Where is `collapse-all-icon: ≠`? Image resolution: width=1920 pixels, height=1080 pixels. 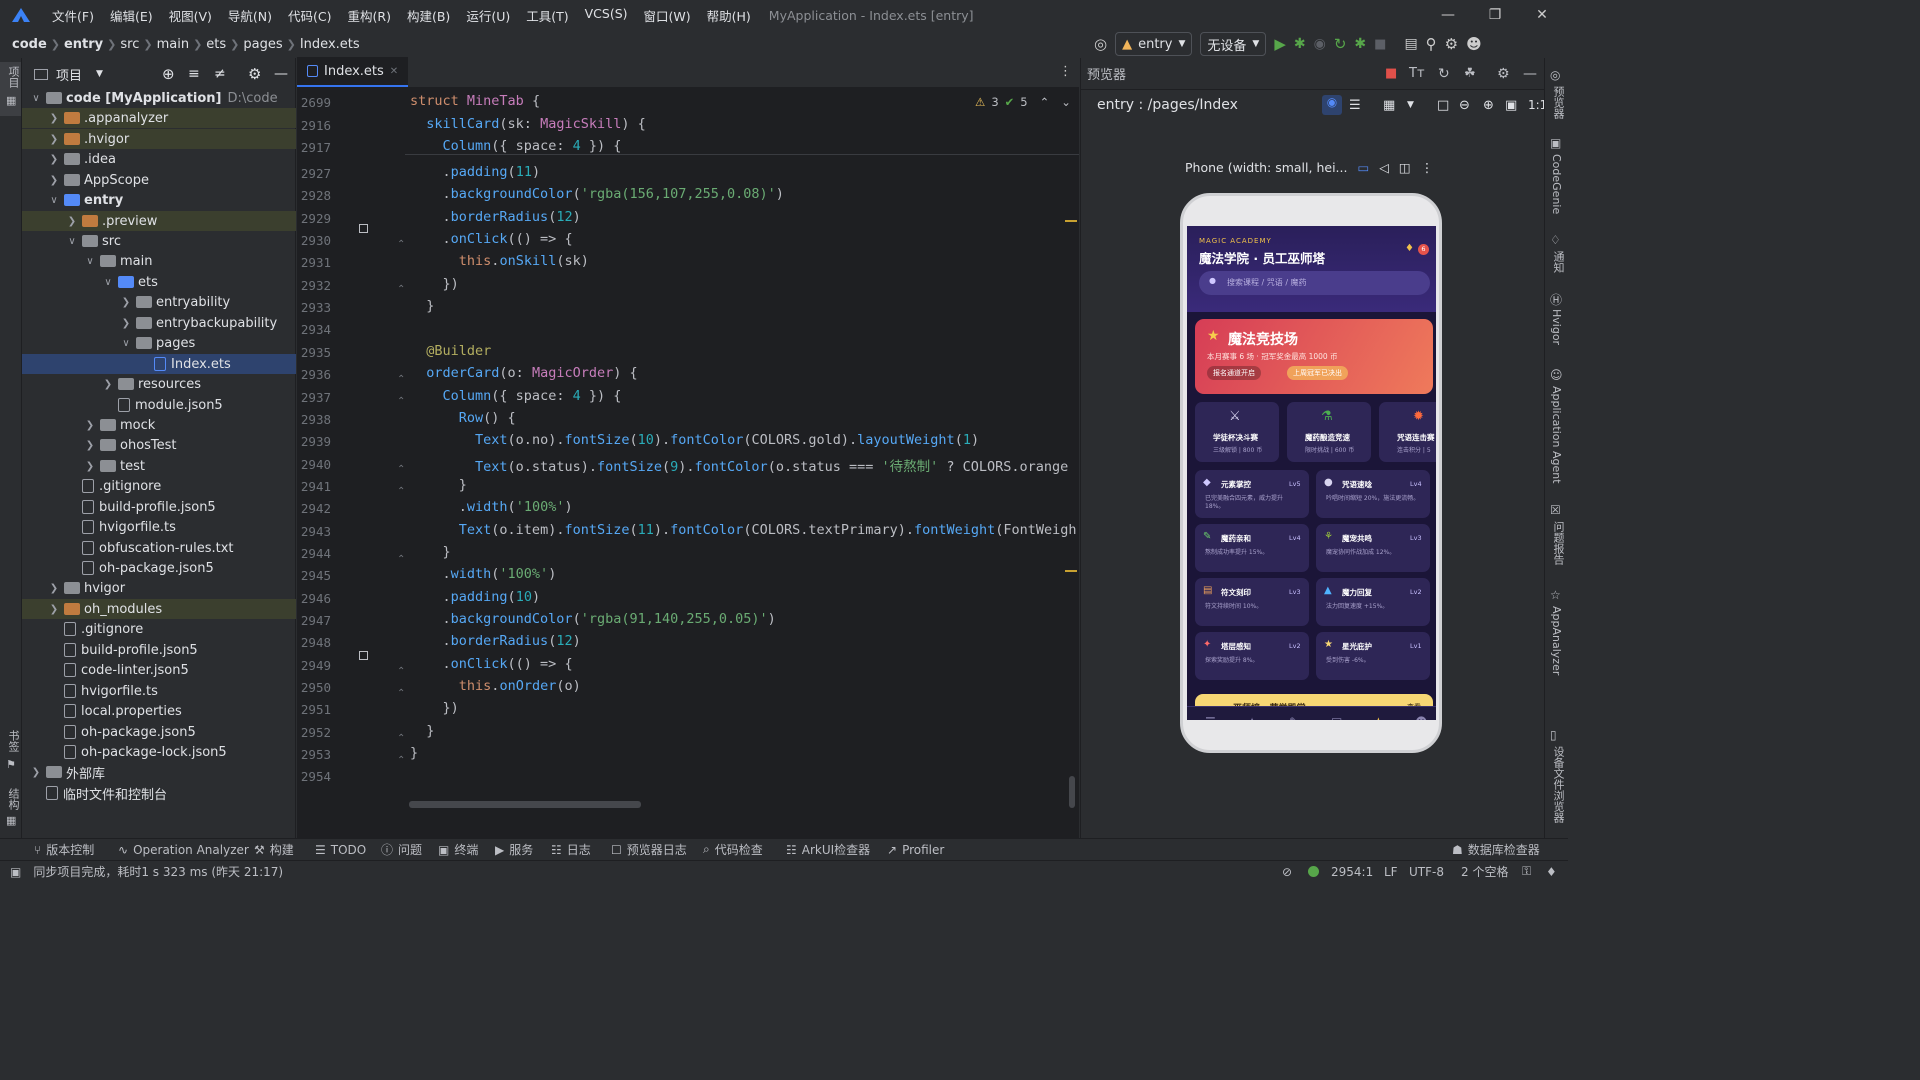 collapse-all-icon: ≠ is located at coordinates (220, 74).